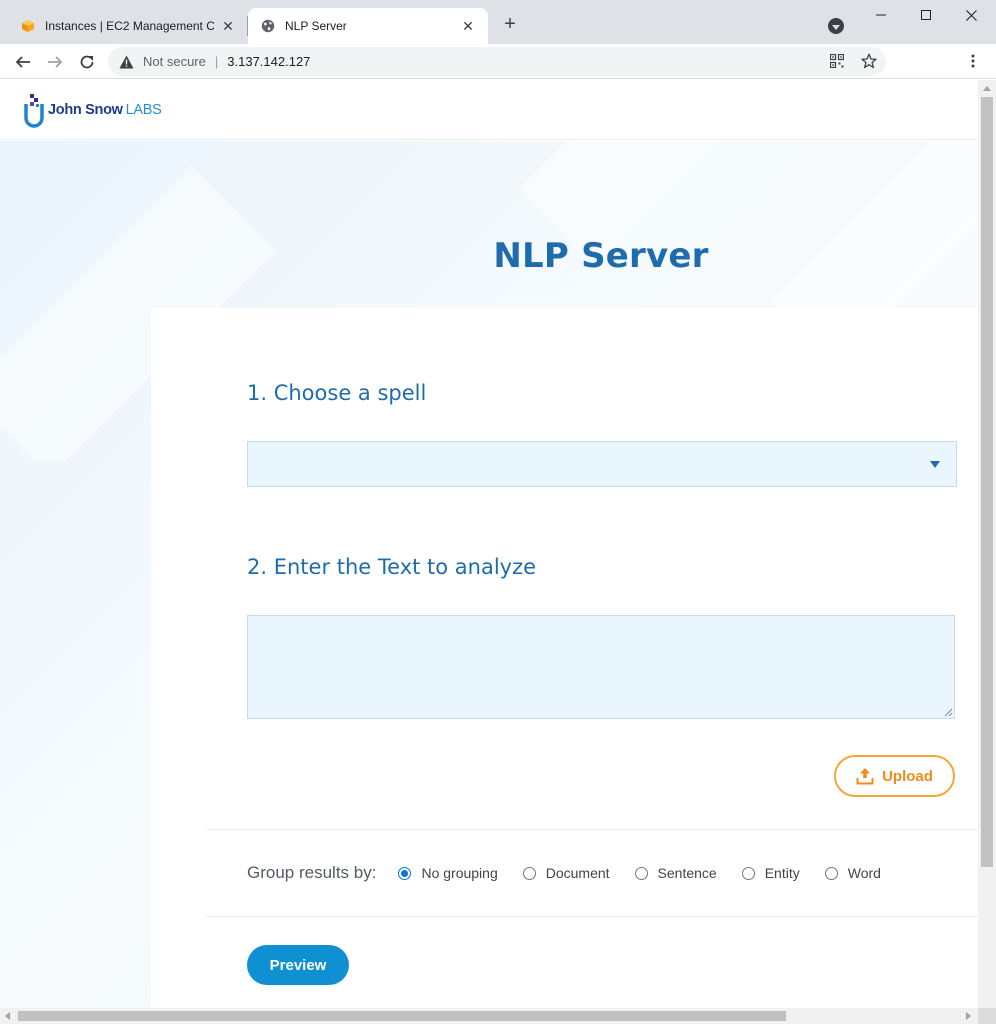 The image size is (996, 1024). I want to click on page-title: NLP Server, so click(601, 256).